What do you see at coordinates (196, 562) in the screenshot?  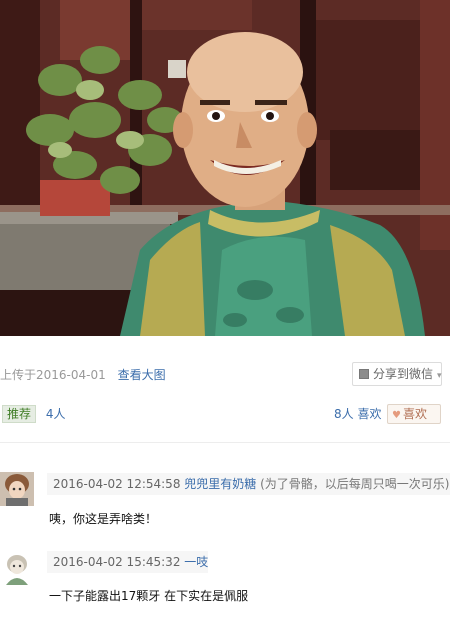 I see `comment-user: 一吱` at bounding box center [196, 562].